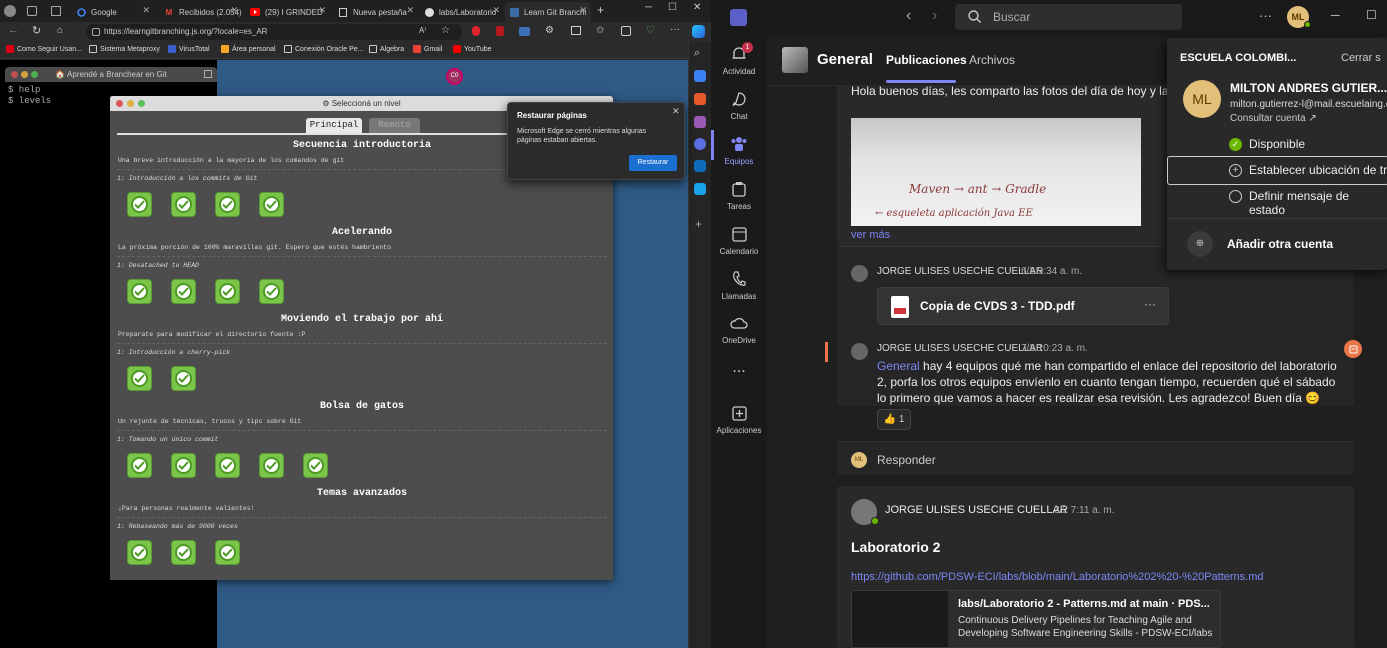 The height and width of the screenshot is (648, 1387). I want to click on new-tab-button: +, so click(600, 10).